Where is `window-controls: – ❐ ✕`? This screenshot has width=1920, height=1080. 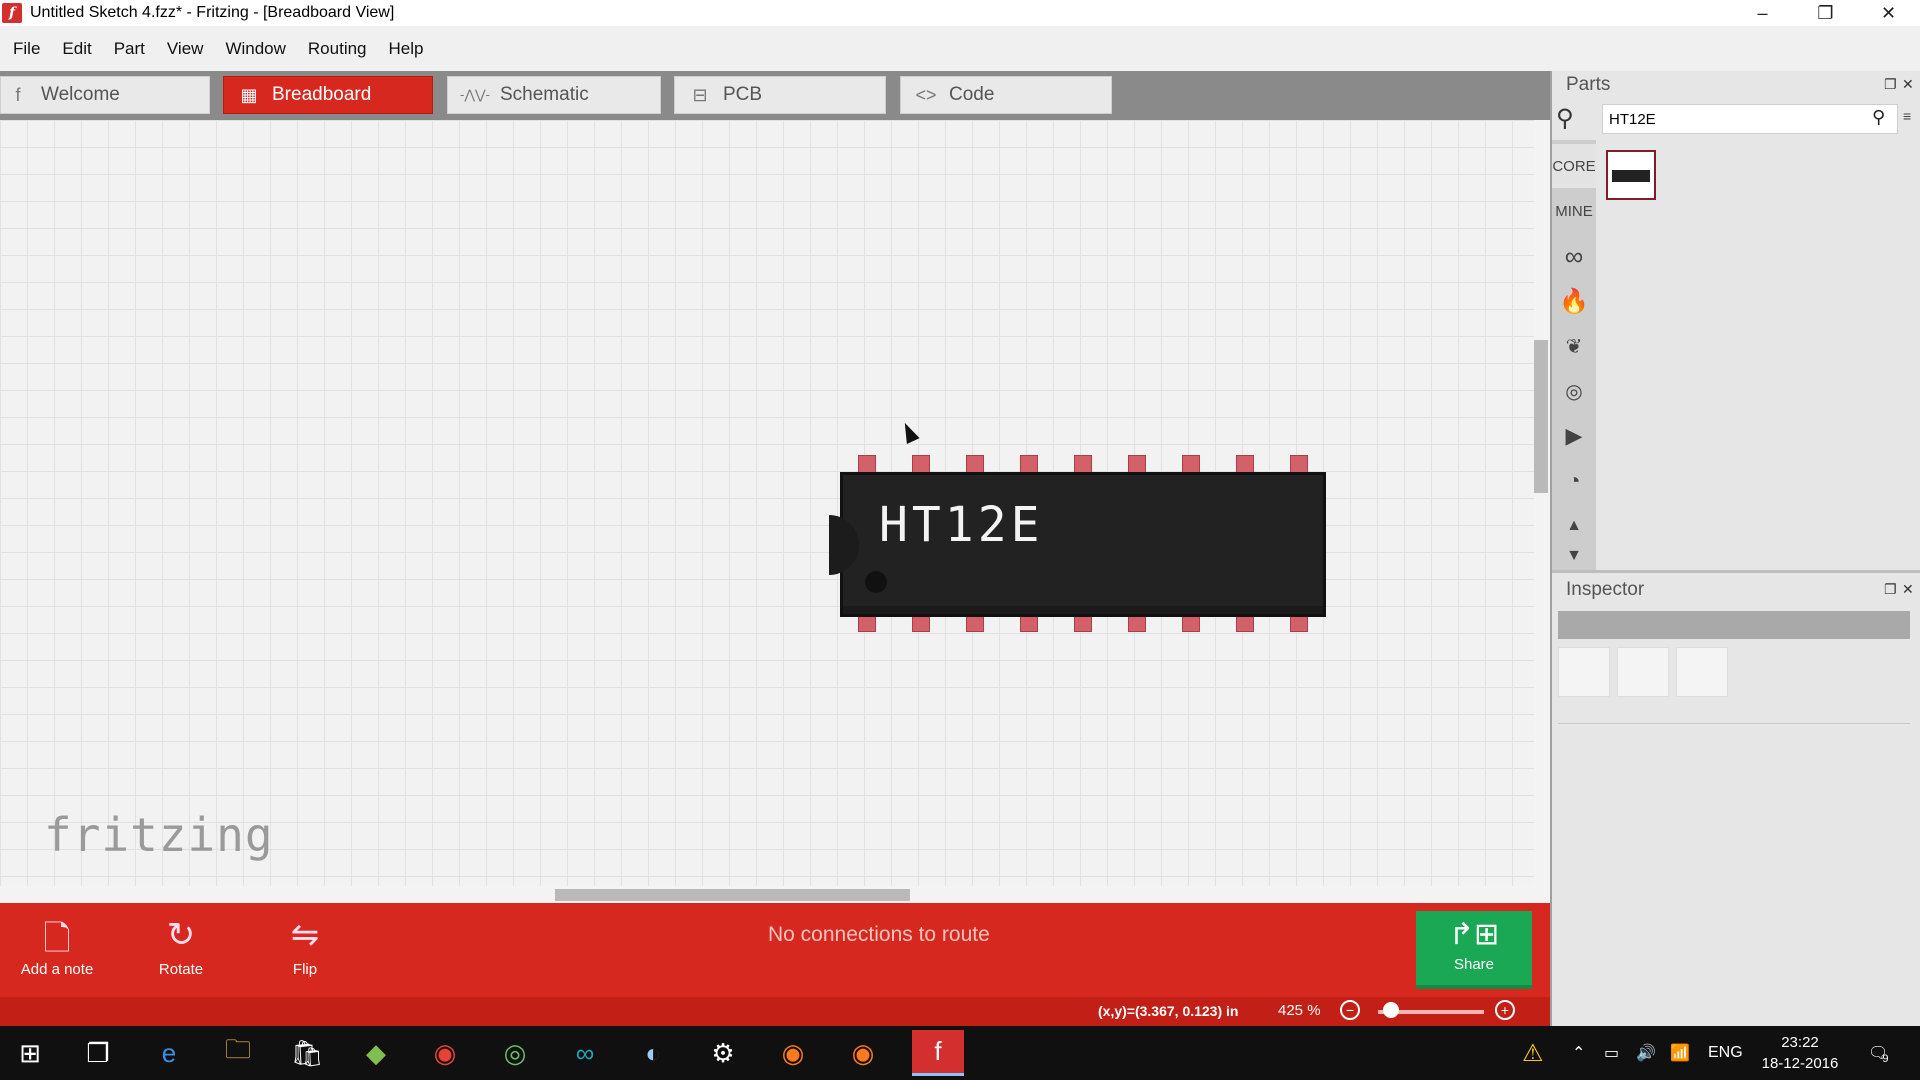
window-controls: – ❐ ✕ is located at coordinates (1825, 13).